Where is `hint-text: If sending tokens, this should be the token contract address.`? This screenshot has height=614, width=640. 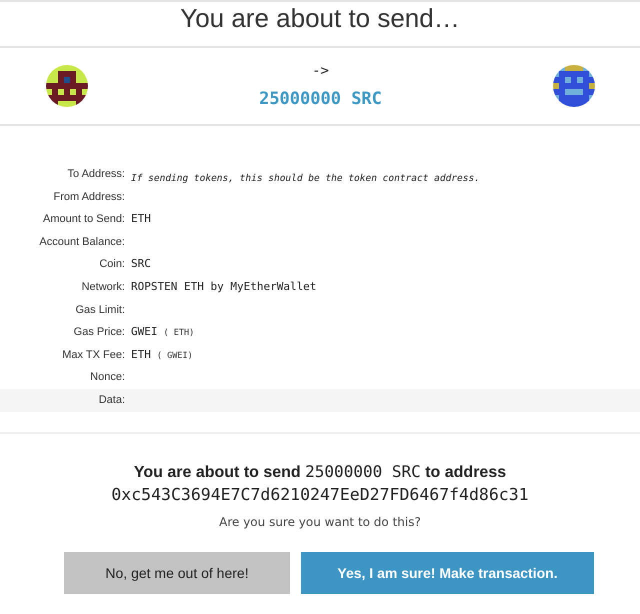 hint-text: If sending tokens, this should be the token contract address. is located at coordinates (305, 179).